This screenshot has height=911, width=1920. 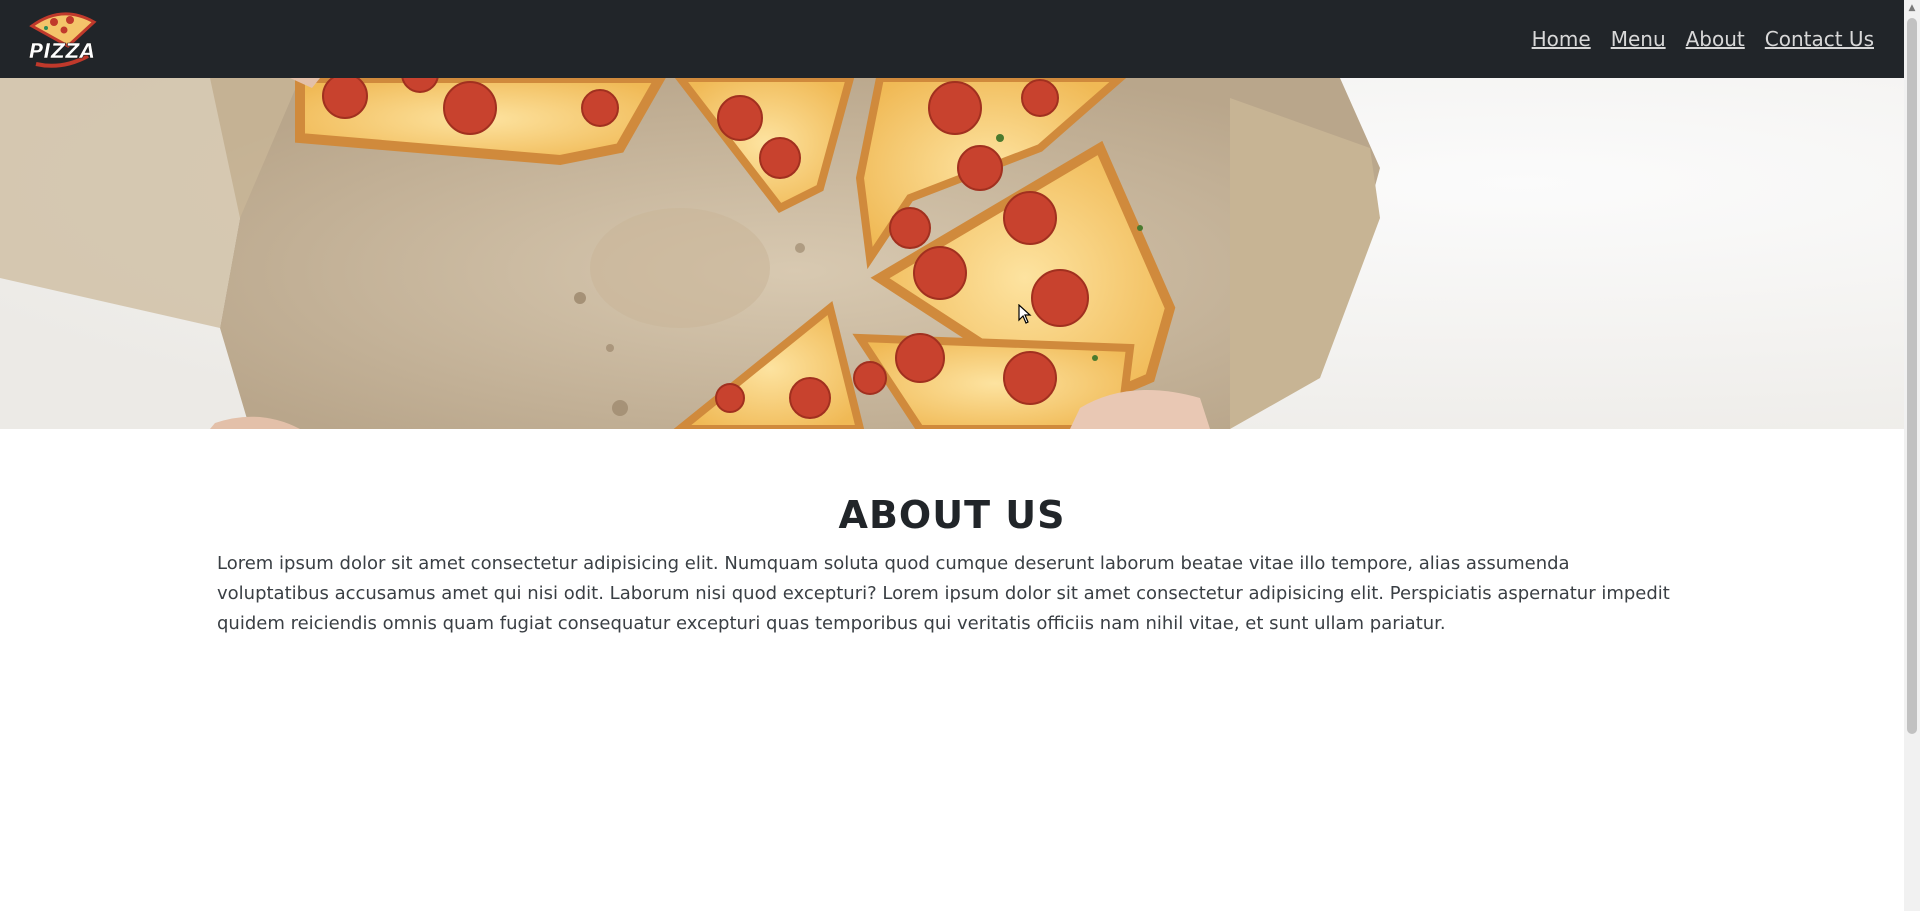 What do you see at coordinates (1819, 39) in the screenshot?
I see `nav-link-contact-us: Contact Us` at bounding box center [1819, 39].